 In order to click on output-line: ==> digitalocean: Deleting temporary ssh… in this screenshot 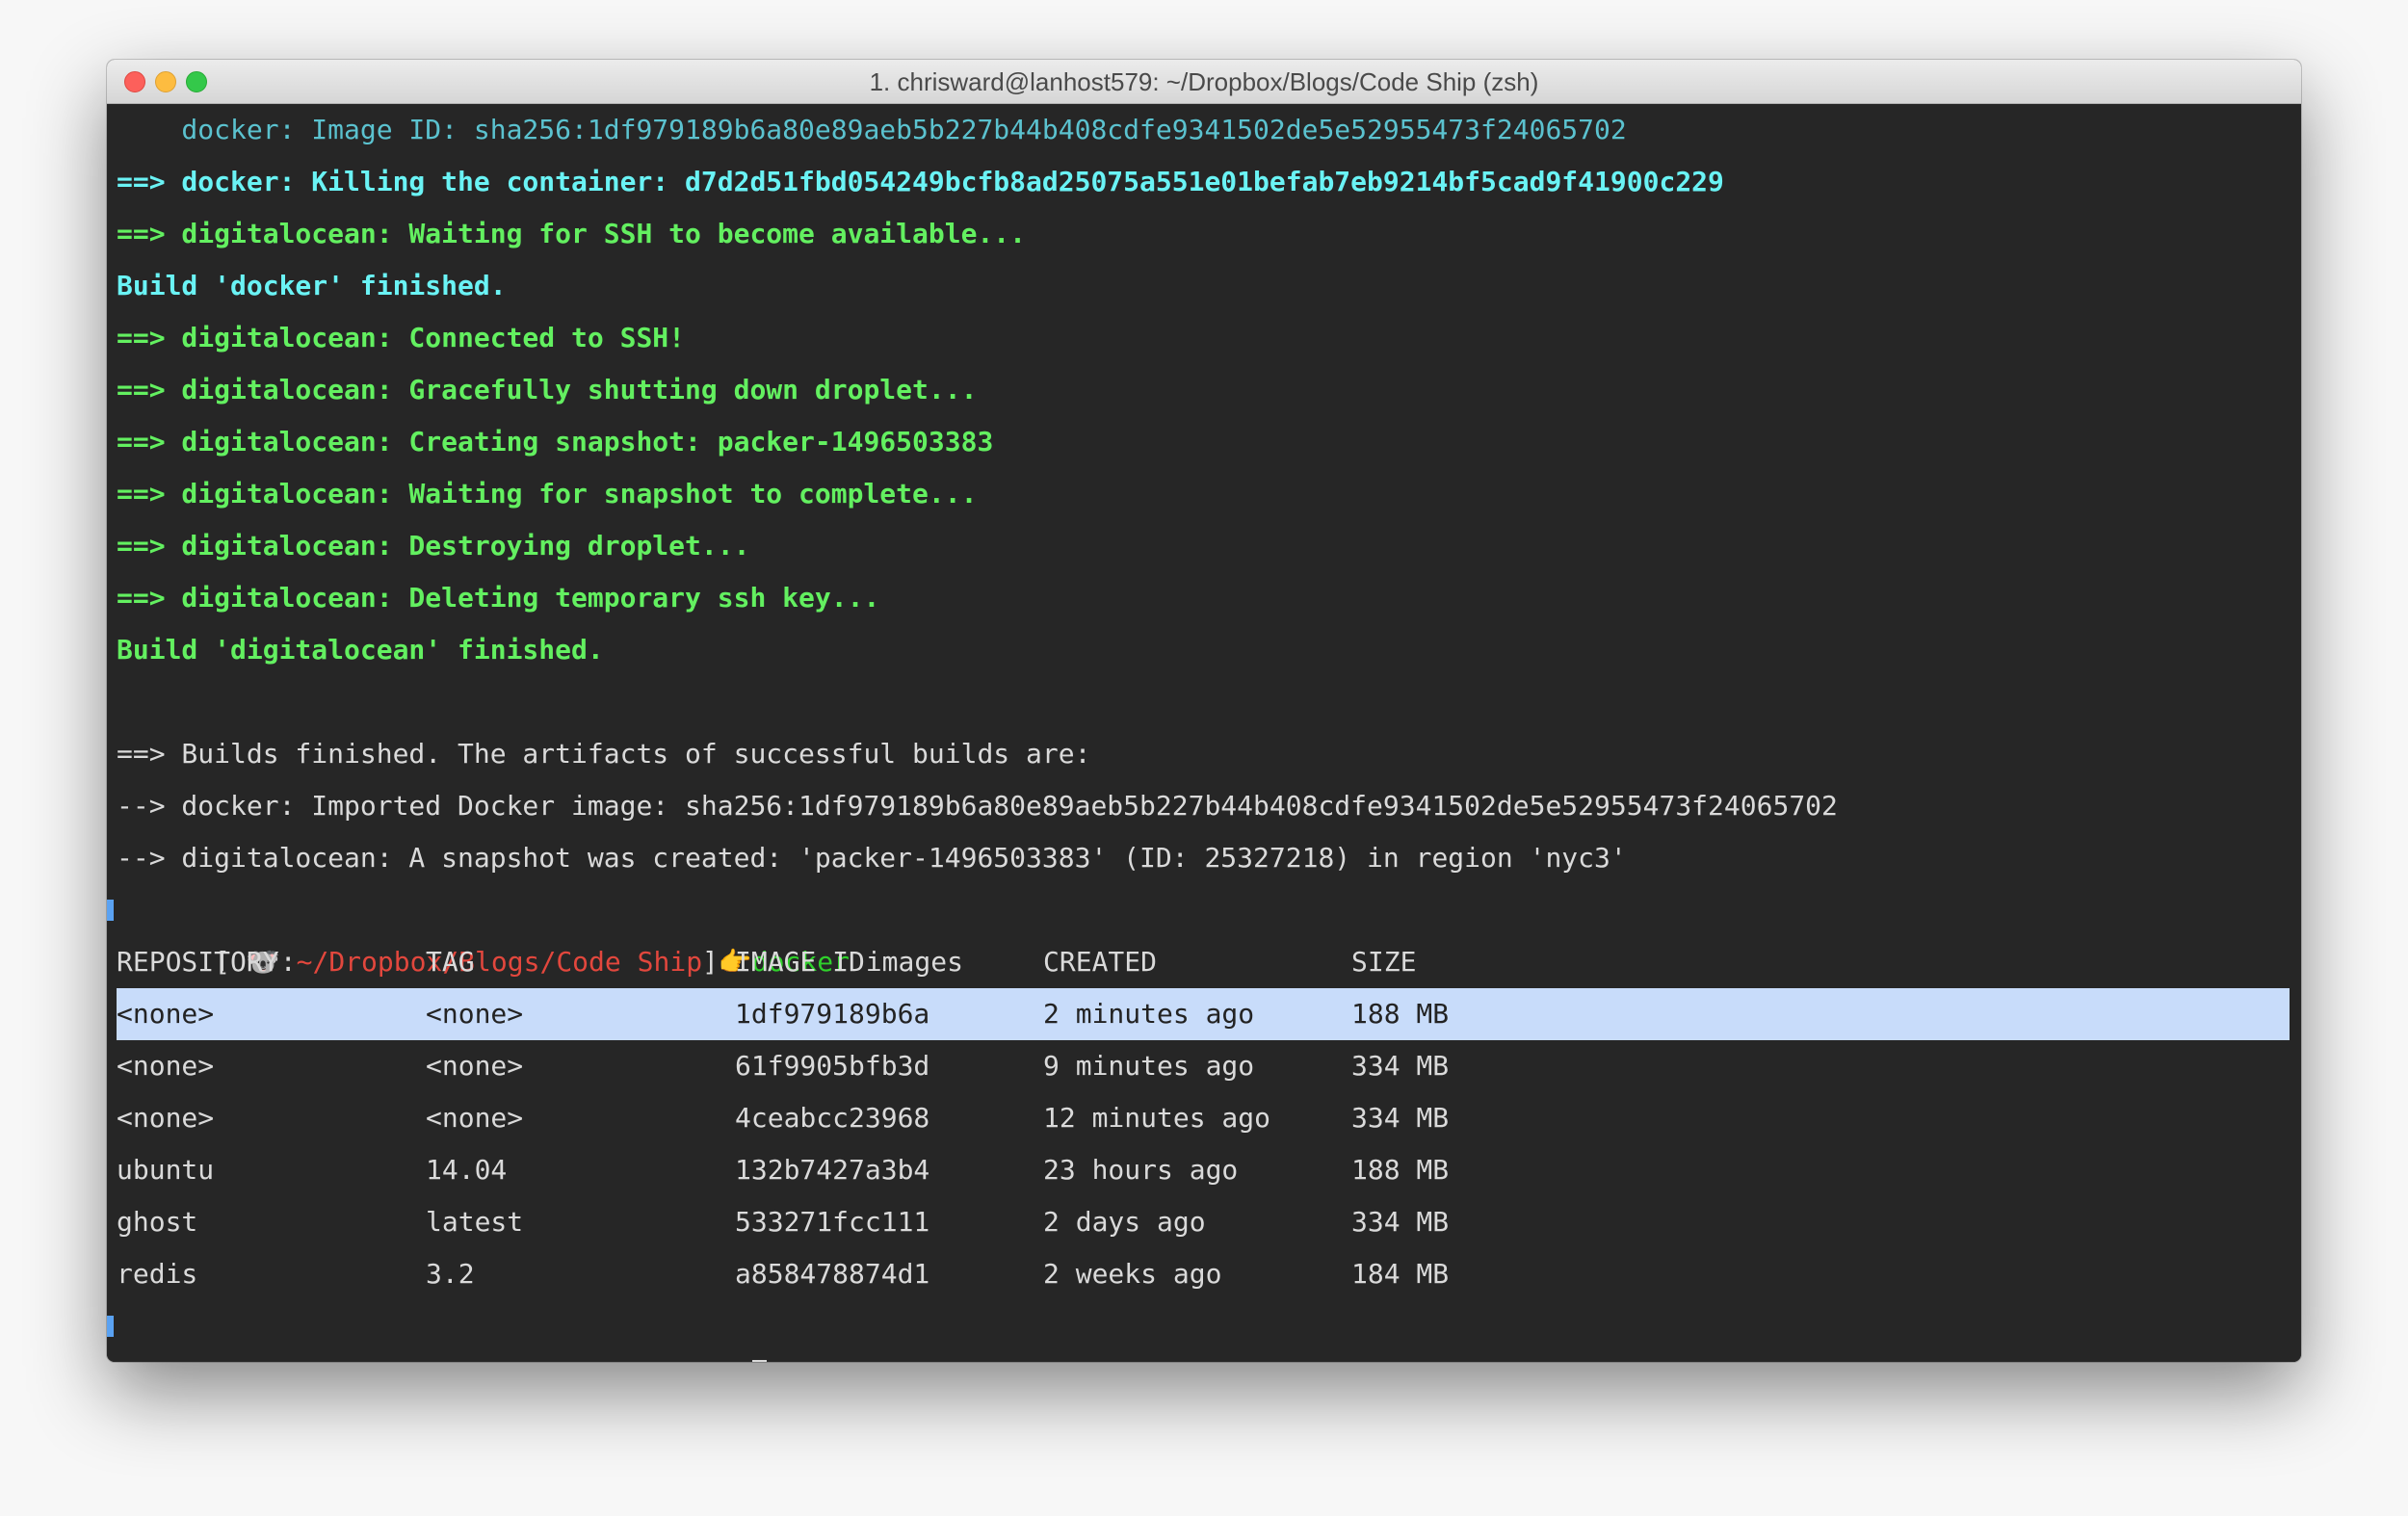, I will do `click(498, 598)`.